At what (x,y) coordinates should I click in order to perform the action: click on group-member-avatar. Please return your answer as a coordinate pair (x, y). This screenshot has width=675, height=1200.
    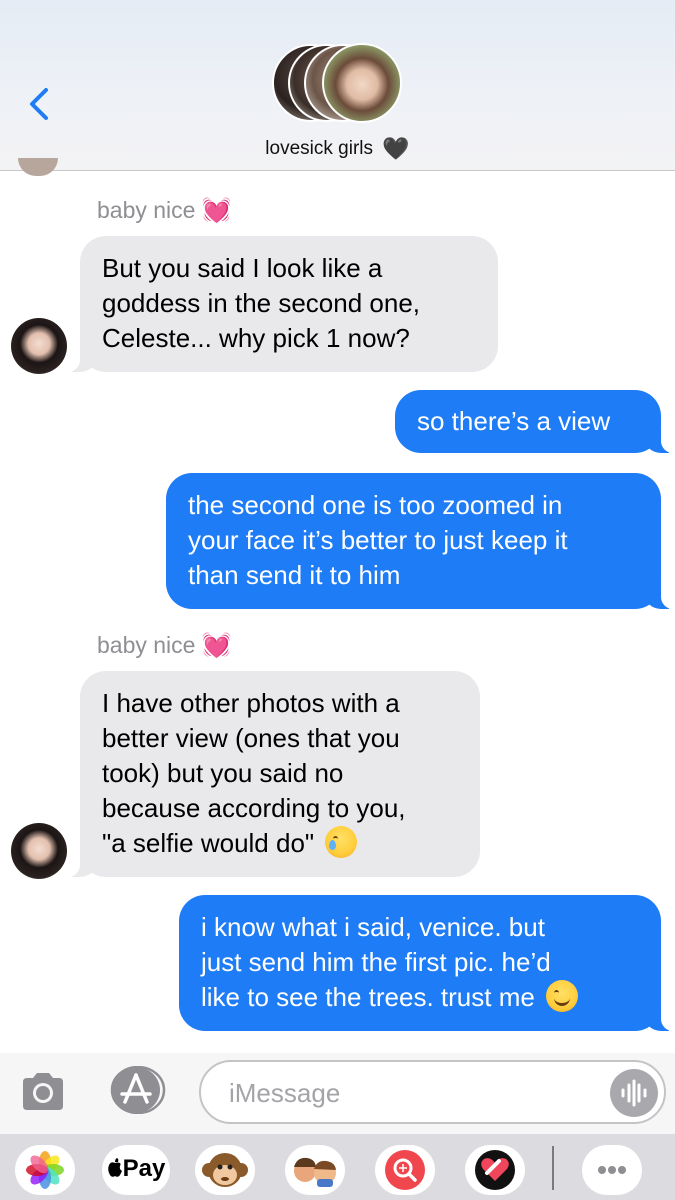
    Looking at the image, I should click on (362, 83).